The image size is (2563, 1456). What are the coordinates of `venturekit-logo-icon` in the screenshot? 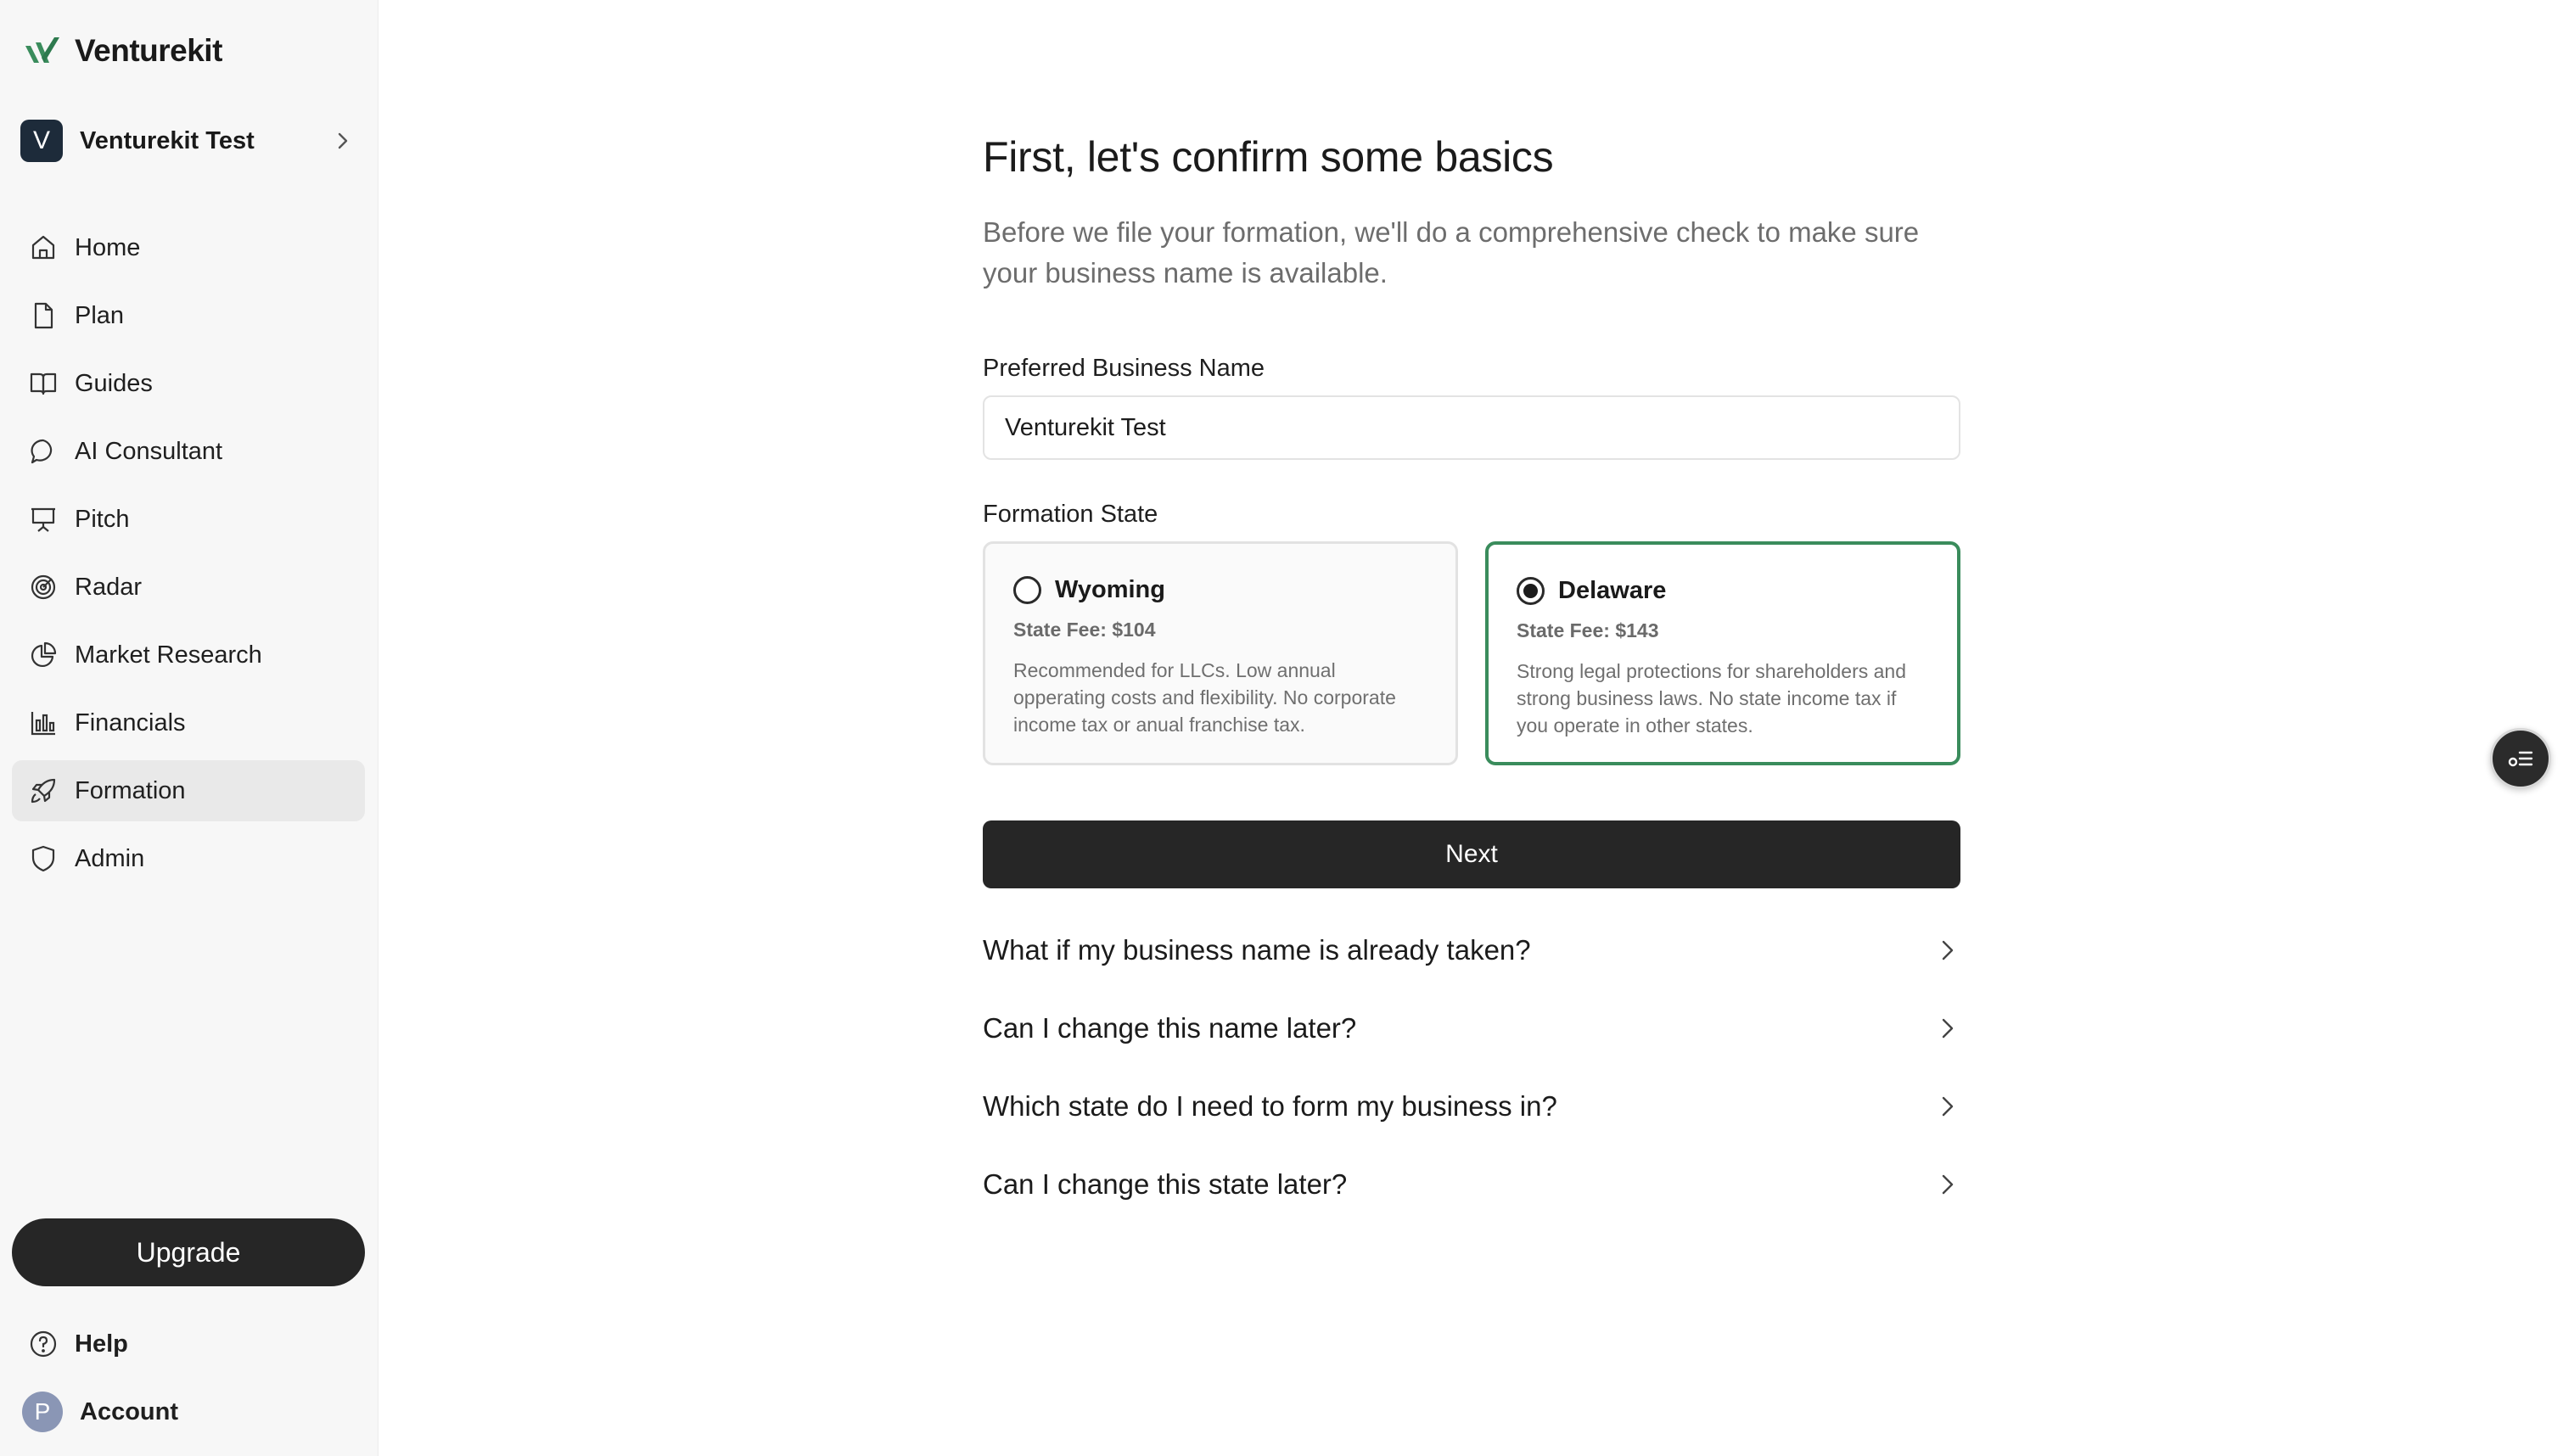 It's located at (42, 50).